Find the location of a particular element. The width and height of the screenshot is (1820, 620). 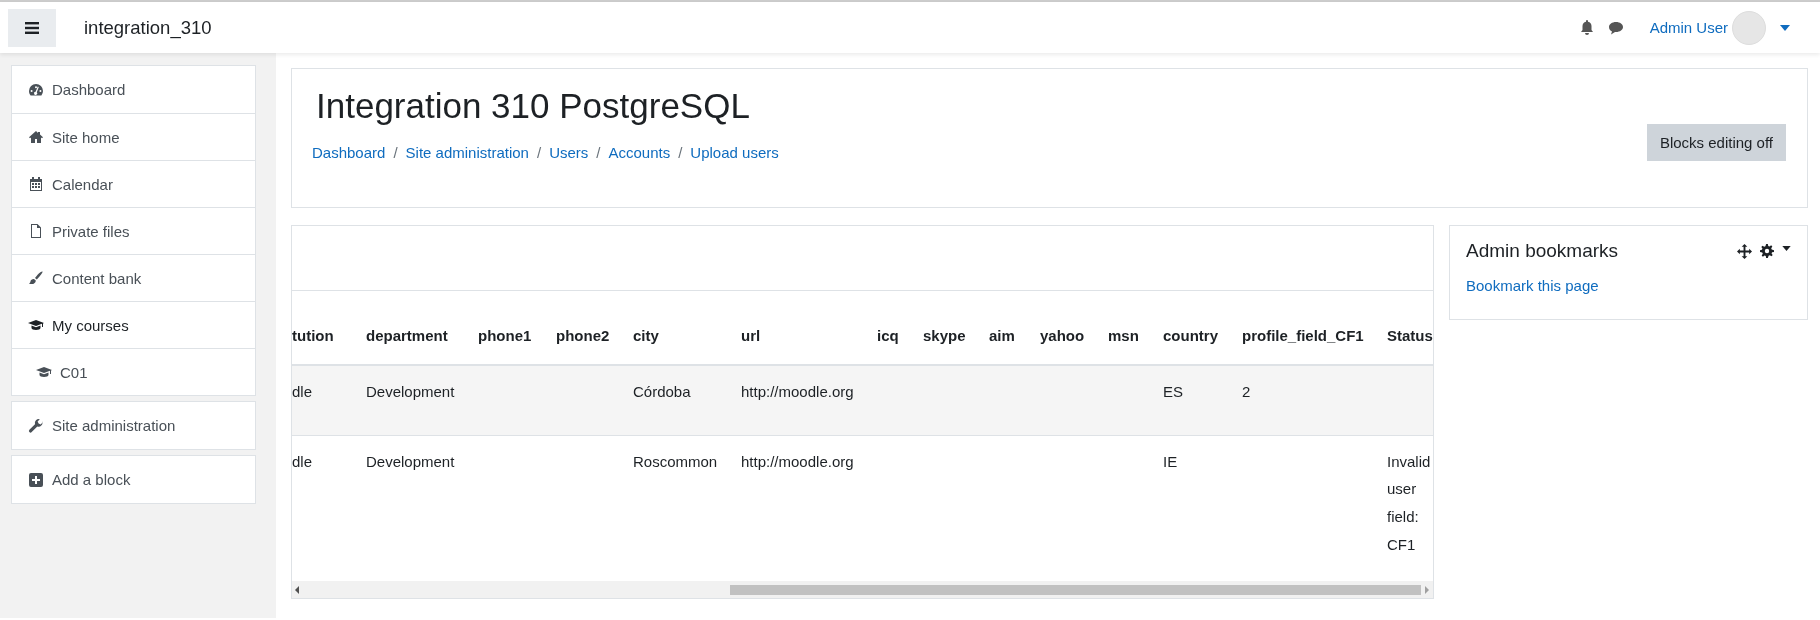

nav-item: Calendar is located at coordinates (133, 183).